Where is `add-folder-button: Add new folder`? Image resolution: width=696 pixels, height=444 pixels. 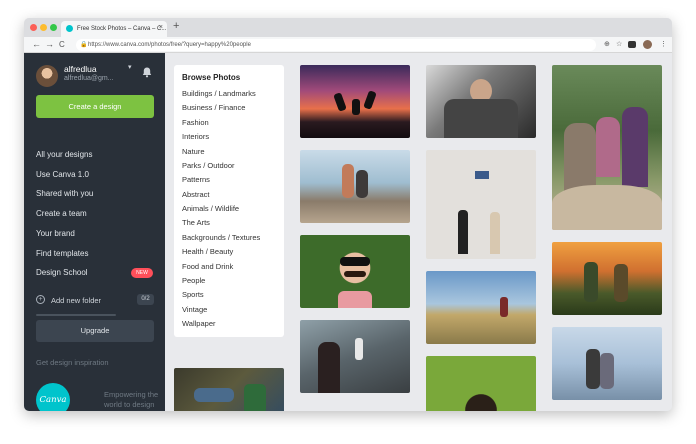
add-folder-button: Add new folder is located at coordinates (76, 300).